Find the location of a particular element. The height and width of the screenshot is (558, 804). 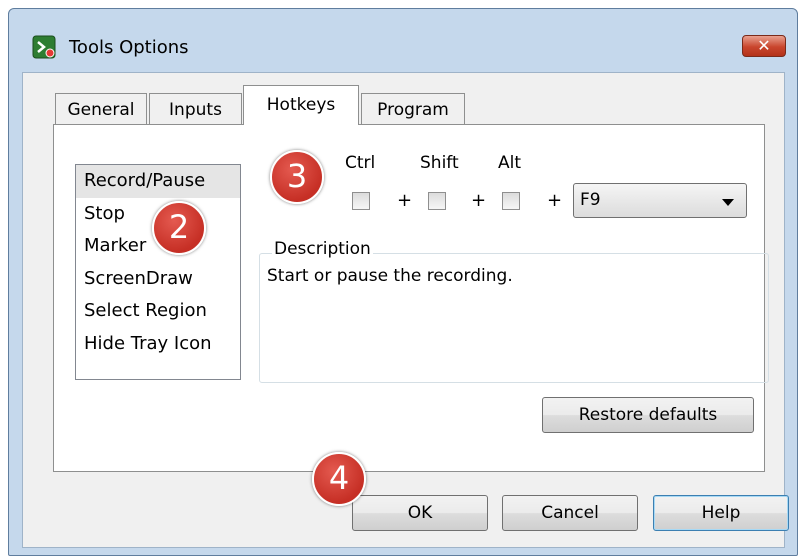

tab-inputs: Inputs is located at coordinates (195, 110).